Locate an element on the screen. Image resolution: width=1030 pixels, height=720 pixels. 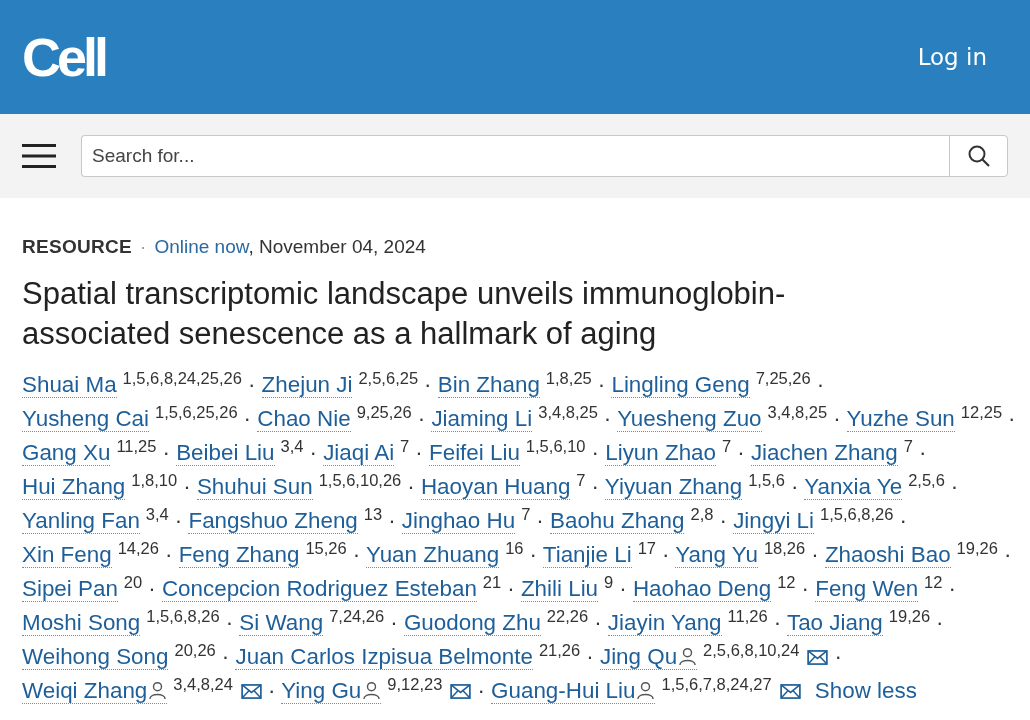
author-link: Zhaoshi Bao is located at coordinates (887, 555).